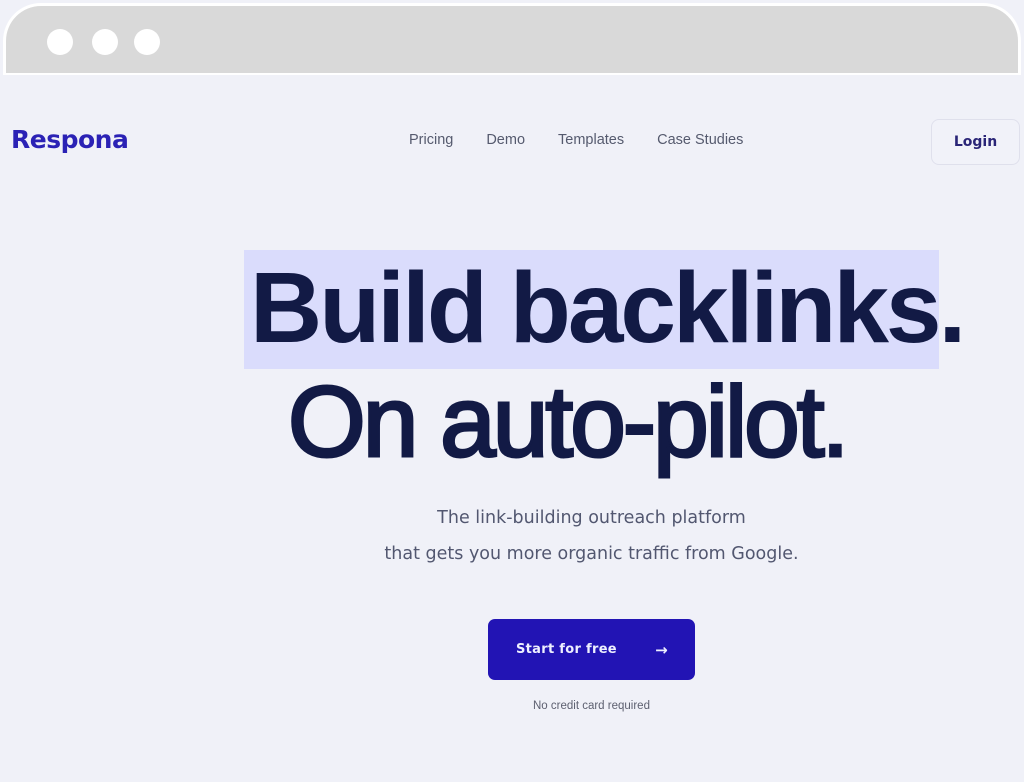 Image resolution: width=1024 pixels, height=782 pixels. I want to click on headline-line-2: On auto-pilot., so click(568, 422).